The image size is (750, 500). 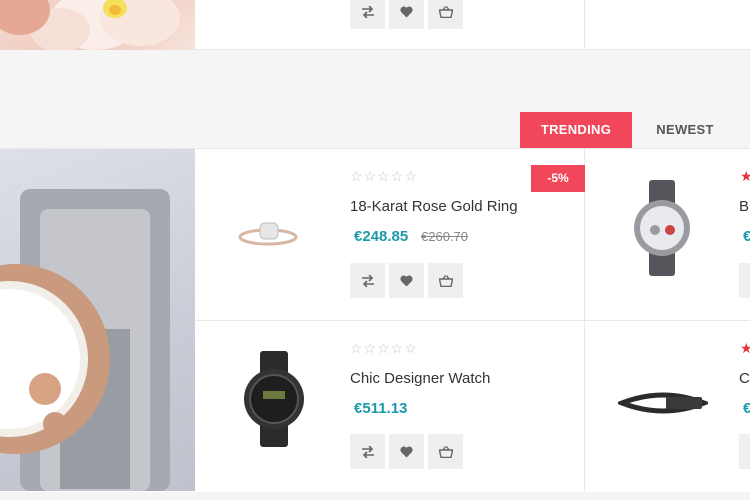 I want to click on product-price: €248.85, so click(x=381, y=236).